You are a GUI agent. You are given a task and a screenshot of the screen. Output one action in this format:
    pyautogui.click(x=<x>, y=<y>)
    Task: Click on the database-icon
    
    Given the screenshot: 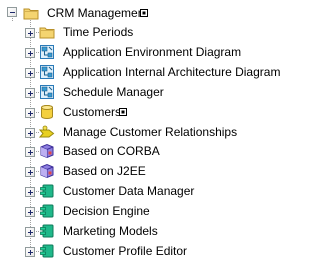 What is the action you would take?
    pyautogui.click(x=47, y=112)
    